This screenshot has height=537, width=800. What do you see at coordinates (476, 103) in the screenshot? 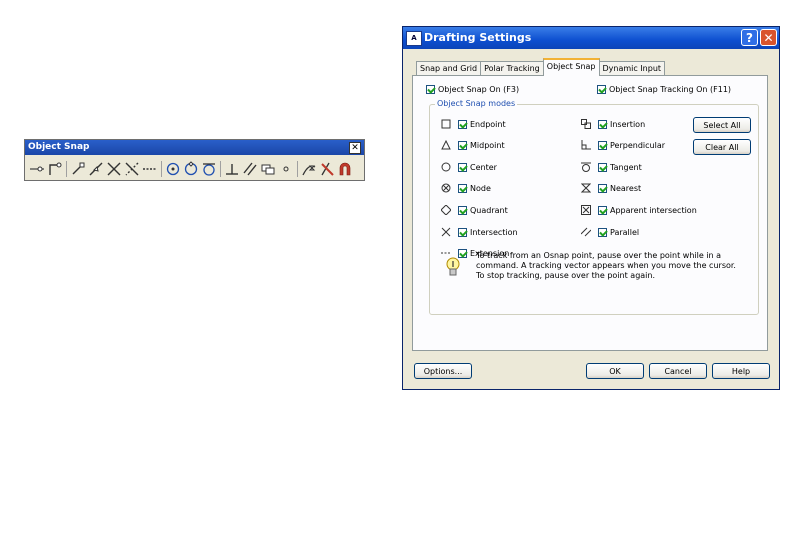
I see `group-label: Object Snap modes` at bounding box center [476, 103].